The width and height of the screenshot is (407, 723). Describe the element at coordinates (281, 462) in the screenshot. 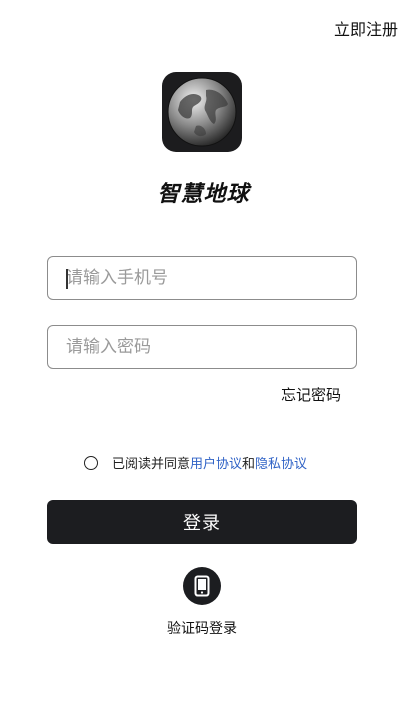

I see `privacy-policy-link: 隐私协议` at that location.